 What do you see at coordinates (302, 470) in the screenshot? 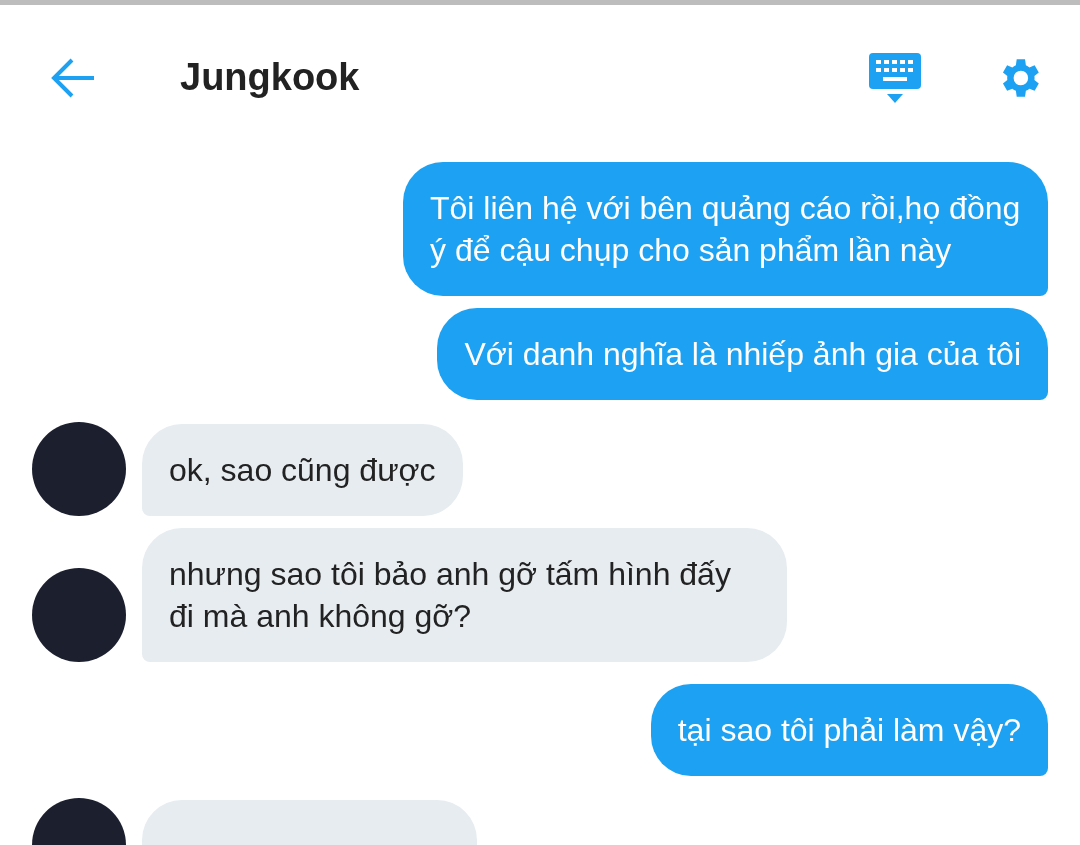
I see `message-bubble: ok, sao cũng được` at bounding box center [302, 470].